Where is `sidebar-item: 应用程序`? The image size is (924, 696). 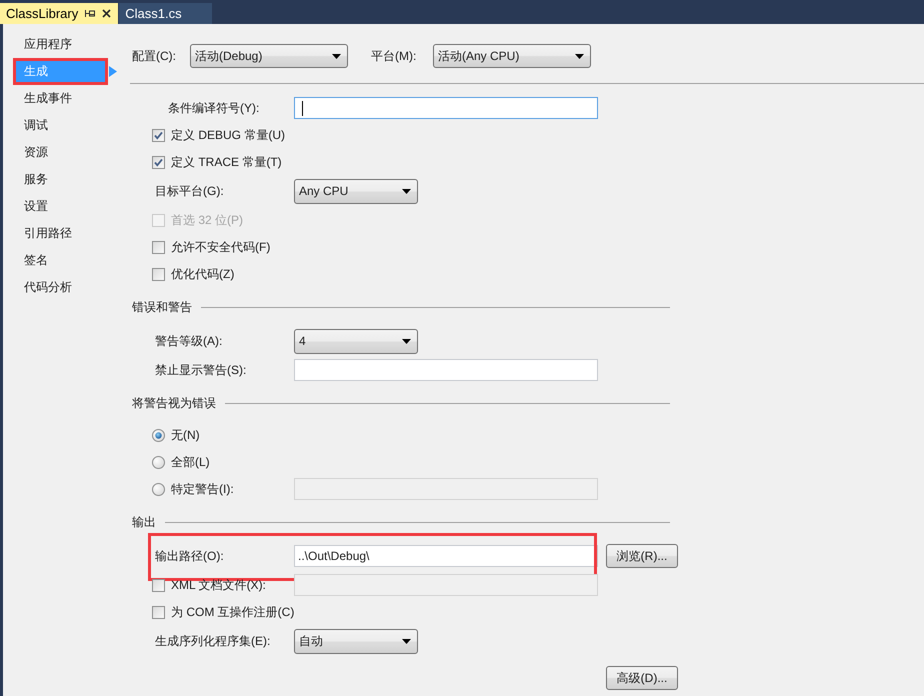
sidebar-item: 应用程序 is located at coordinates (60, 44).